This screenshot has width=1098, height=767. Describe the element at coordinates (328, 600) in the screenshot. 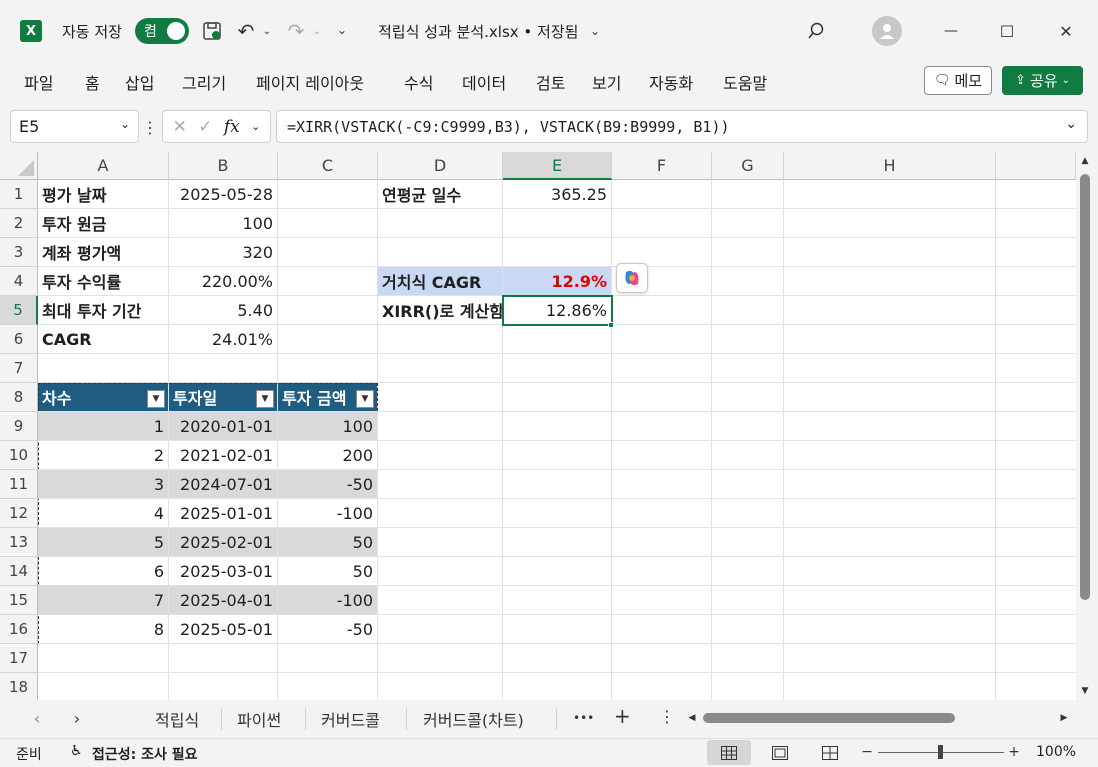

I see `table-cell: -100` at that location.